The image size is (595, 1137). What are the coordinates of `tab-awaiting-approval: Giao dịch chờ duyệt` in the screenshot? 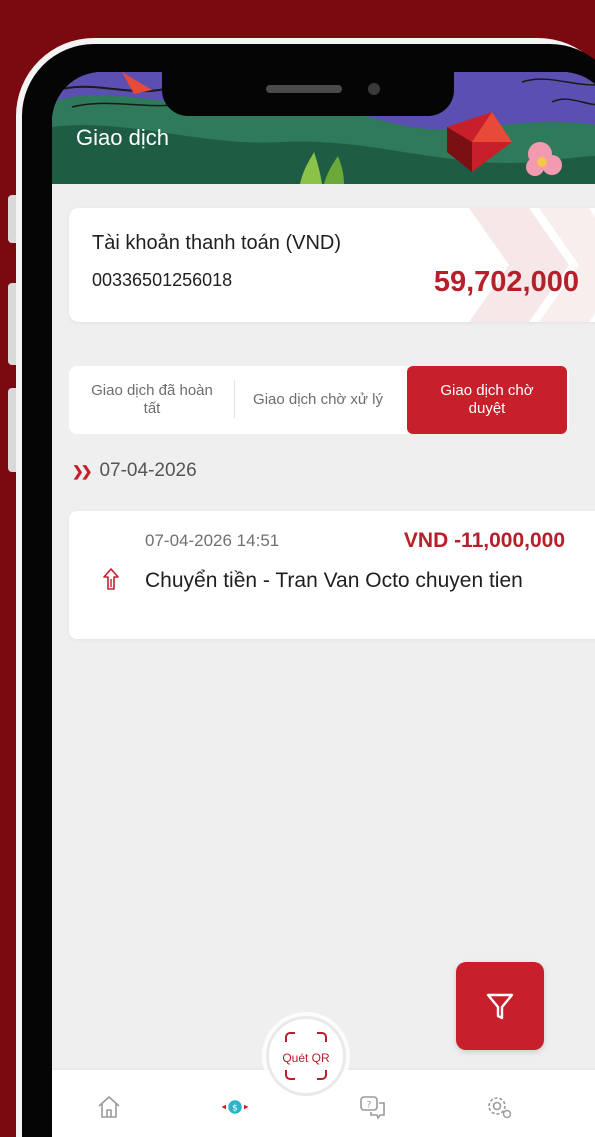 It's located at (487, 400).